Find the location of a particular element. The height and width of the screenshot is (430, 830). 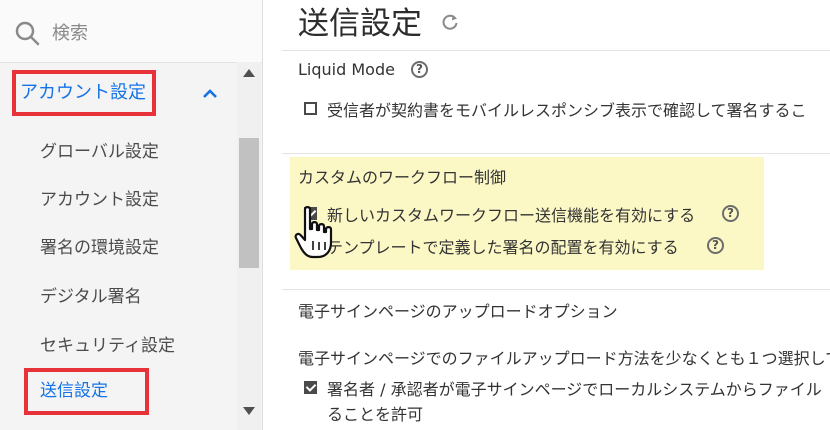

sidebar-item-security-settings: セキュリティ設定 is located at coordinates (107, 343).